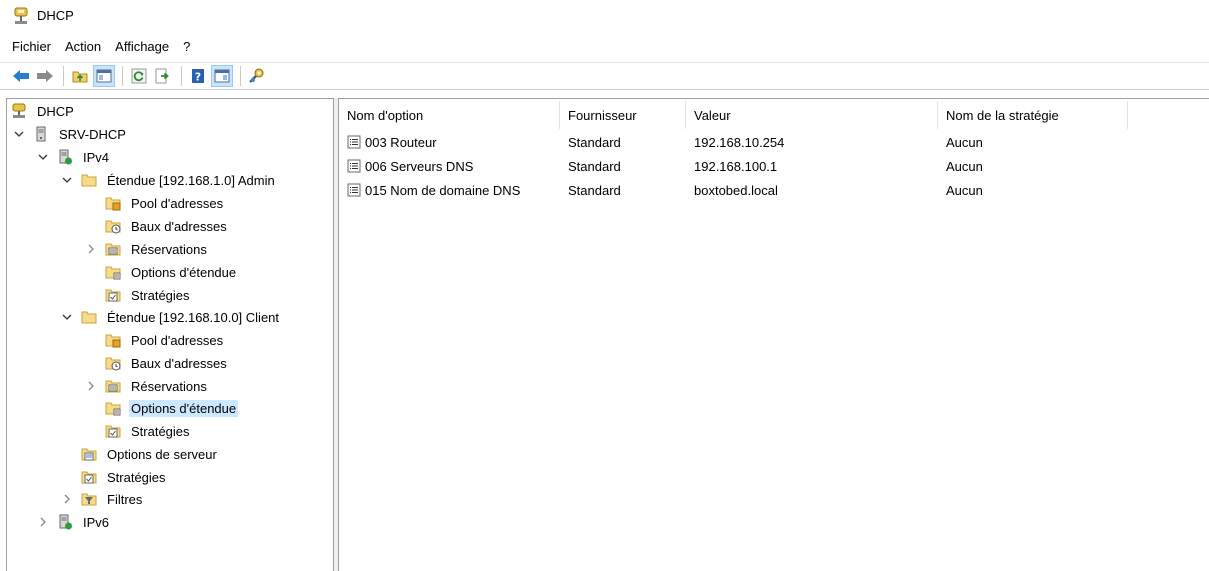 The image size is (1209, 571). I want to click on export-list-icon, so click(162, 76).